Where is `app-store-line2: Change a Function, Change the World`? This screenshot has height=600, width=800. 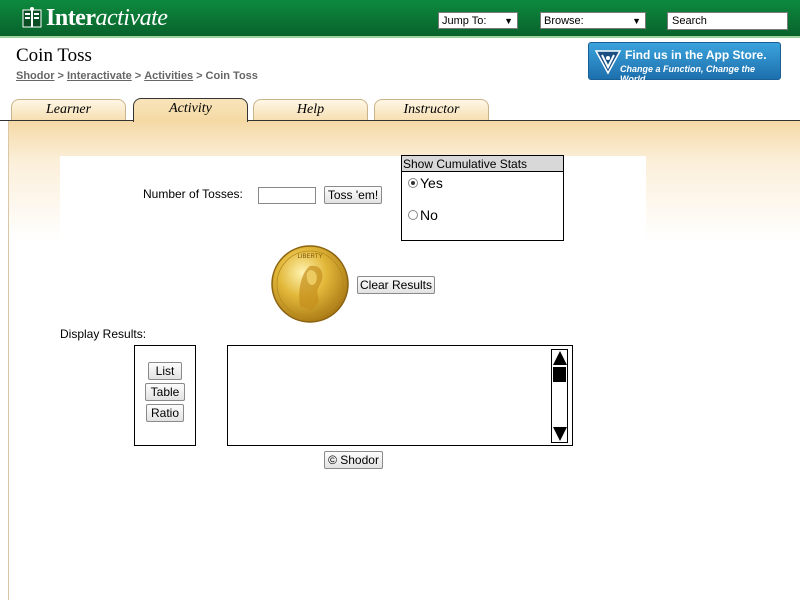 app-store-line2: Change a Function, Change the World is located at coordinates (688, 74).